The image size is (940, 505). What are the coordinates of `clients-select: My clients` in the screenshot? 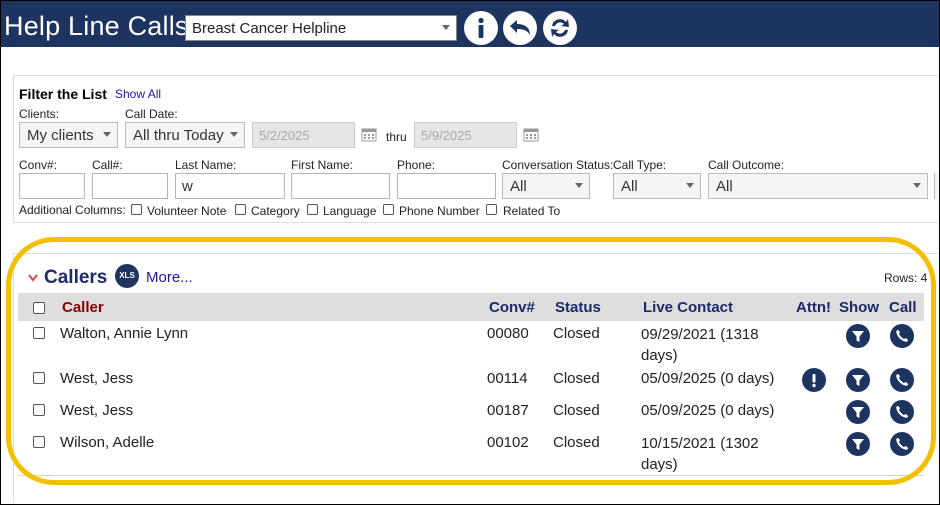 It's located at (68, 135).